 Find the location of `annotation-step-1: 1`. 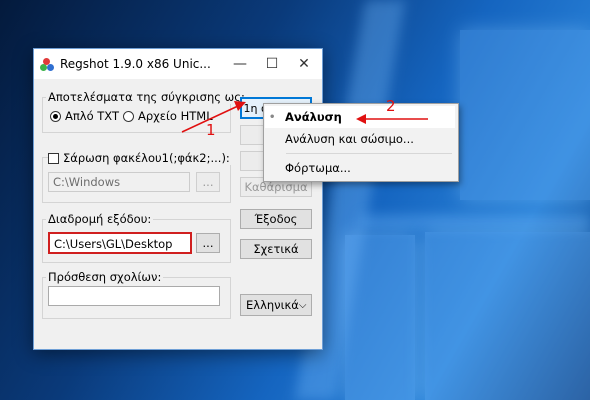

annotation-step-1: 1 is located at coordinates (211, 130).